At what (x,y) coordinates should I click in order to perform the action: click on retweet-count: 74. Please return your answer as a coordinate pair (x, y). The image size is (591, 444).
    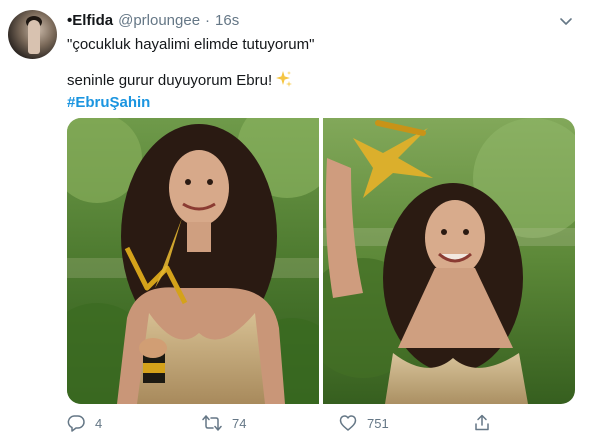
    Looking at the image, I should click on (239, 423).